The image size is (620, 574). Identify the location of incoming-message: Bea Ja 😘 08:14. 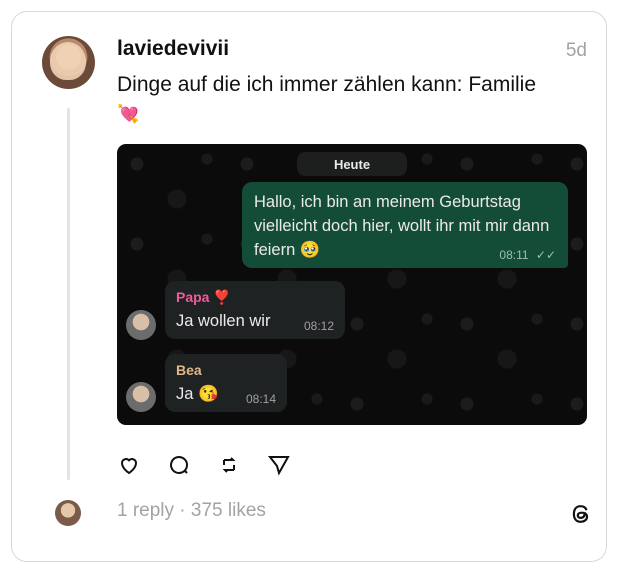
(226, 383).